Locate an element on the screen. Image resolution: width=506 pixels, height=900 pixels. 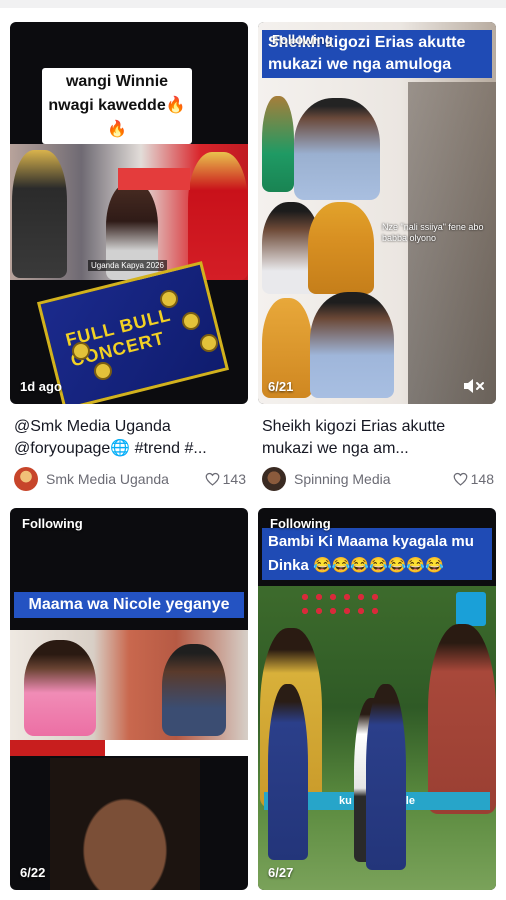
like-count: 143 is located at coordinates (225, 479).